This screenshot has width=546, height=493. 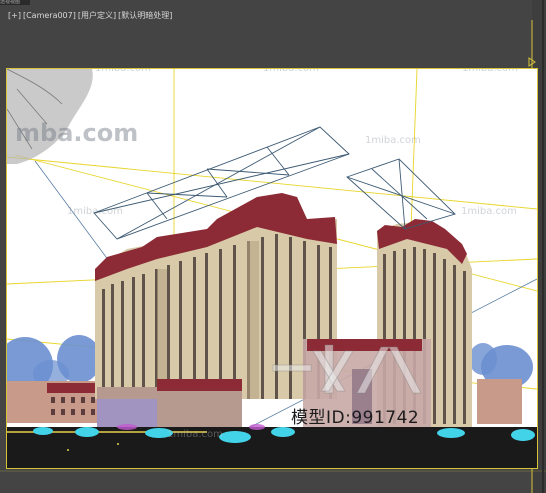 I want to click on low-building-left, so click(x=54, y=402).